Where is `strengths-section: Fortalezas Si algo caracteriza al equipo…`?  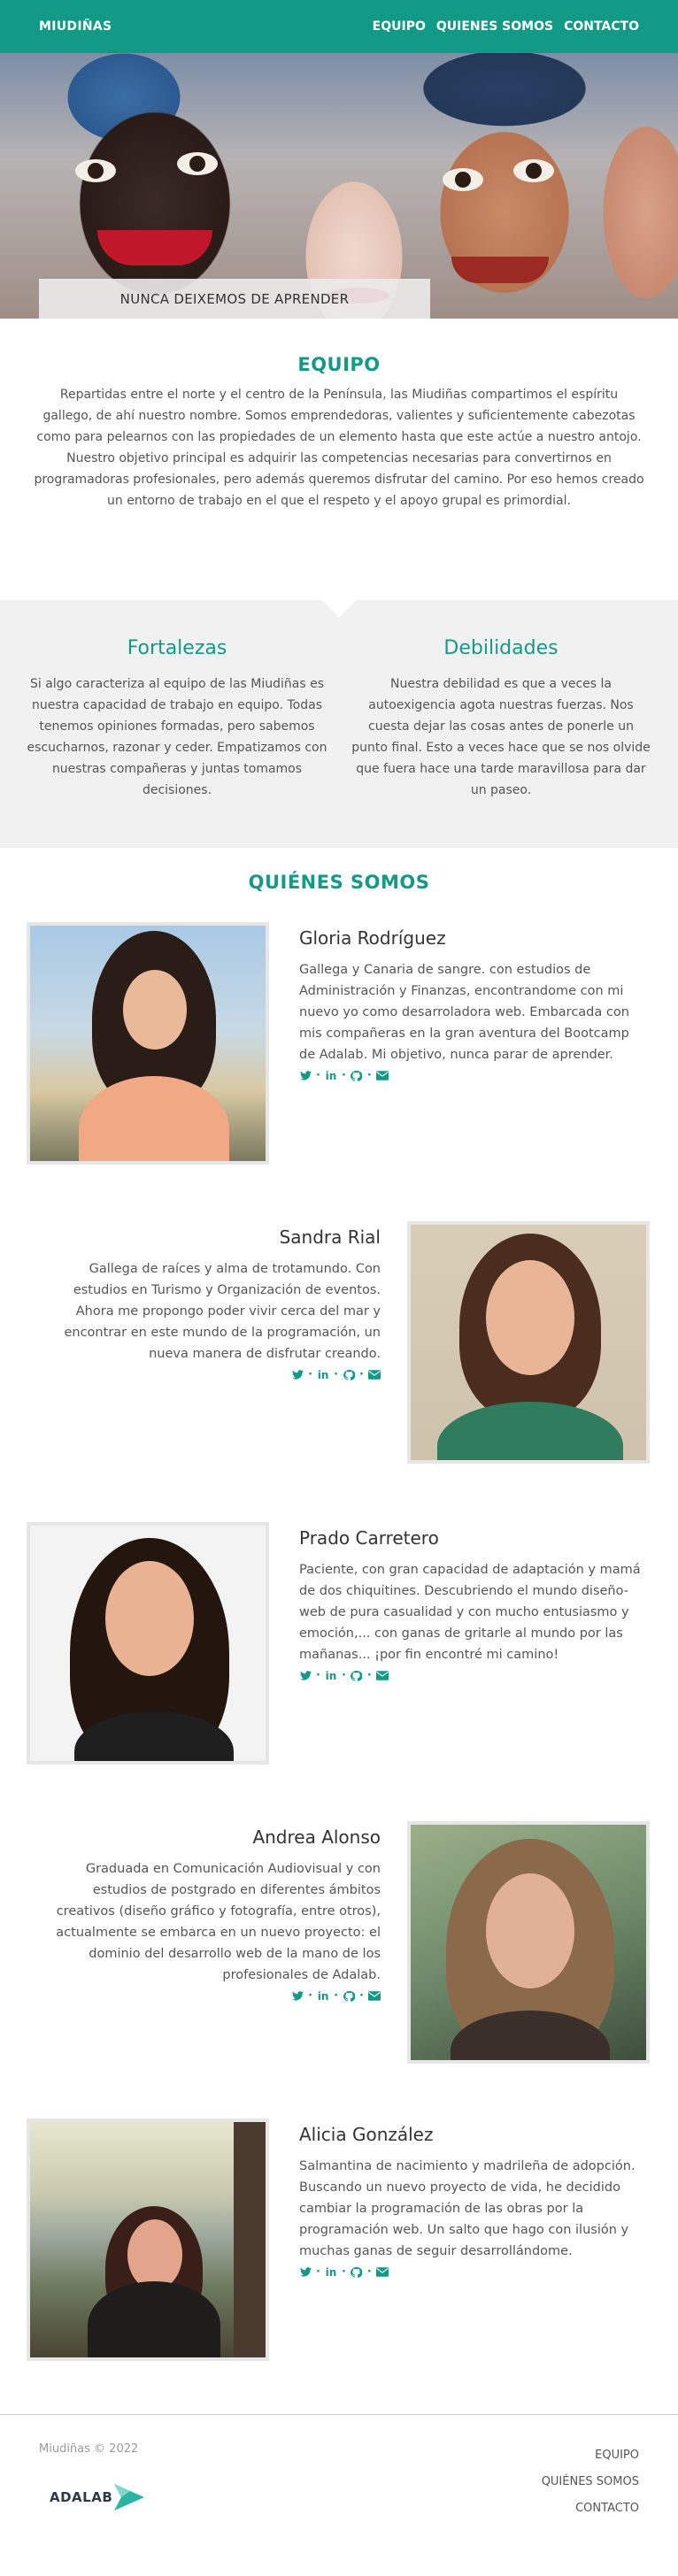
strengths-section: Fortalezas Si algo caracteriza al equipo… is located at coordinates (339, 724).